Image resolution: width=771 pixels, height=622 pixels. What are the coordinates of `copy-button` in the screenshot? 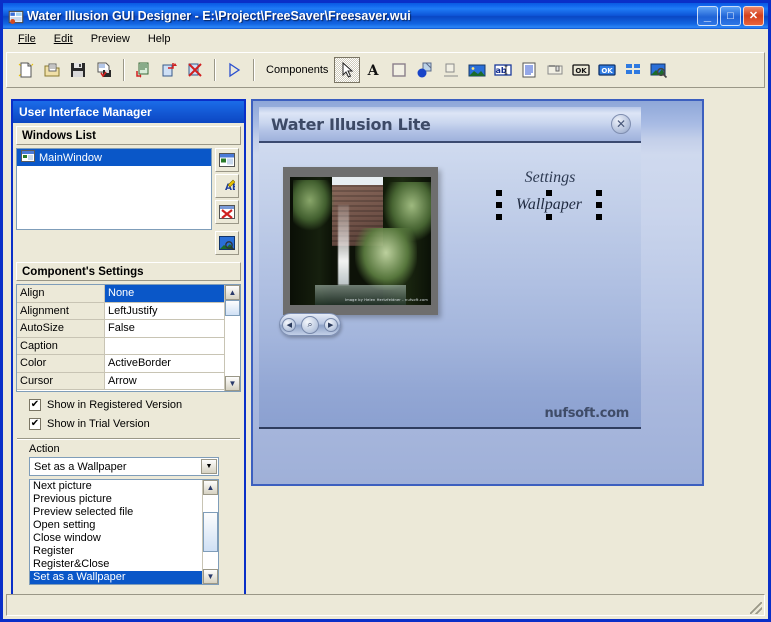 It's located at (169, 70).